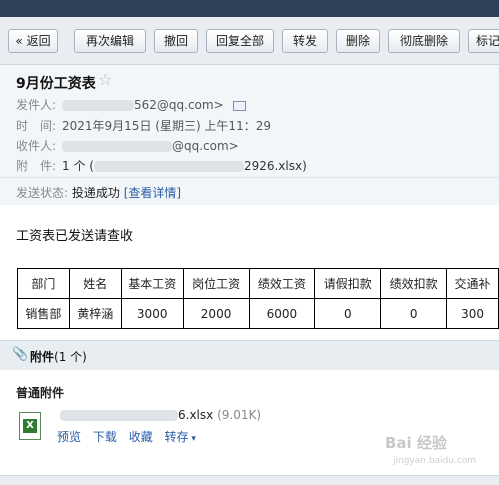  I want to click on star-icon: ☆, so click(105, 79).